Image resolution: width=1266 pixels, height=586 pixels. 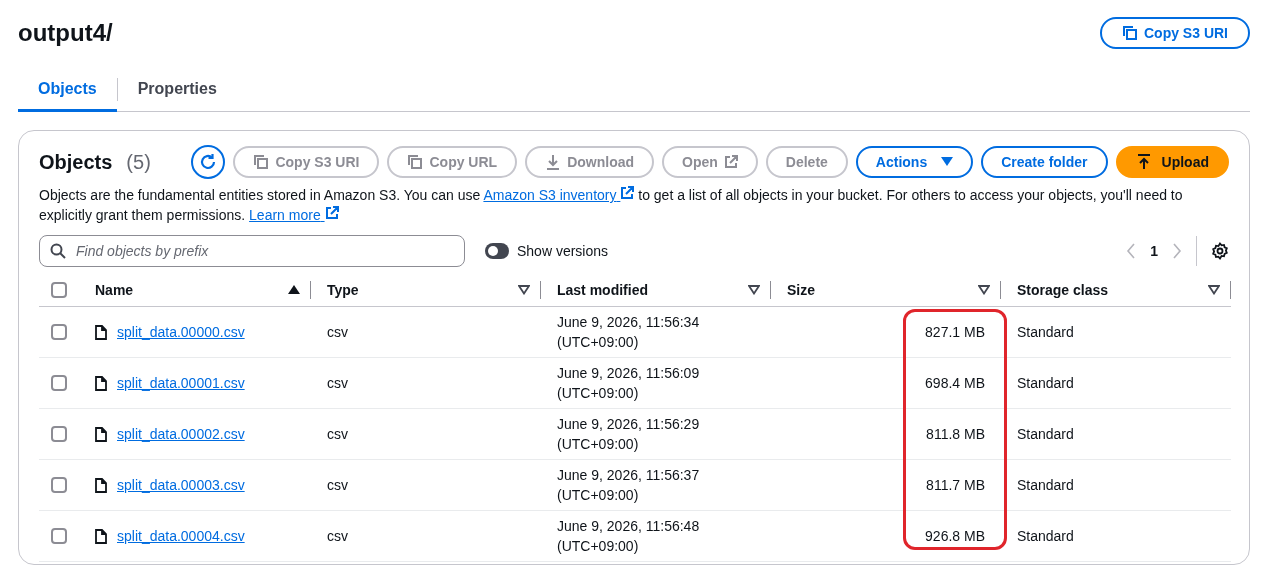 What do you see at coordinates (955, 383) in the screenshot?
I see `size-cell: 698.4 MB` at bounding box center [955, 383].